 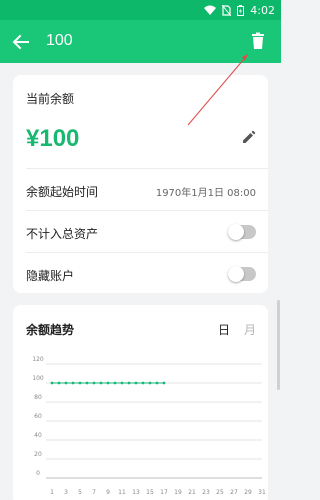 What do you see at coordinates (249, 136) in the screenshot?
I see `pencil-icon` at bounding box center [249, 136].